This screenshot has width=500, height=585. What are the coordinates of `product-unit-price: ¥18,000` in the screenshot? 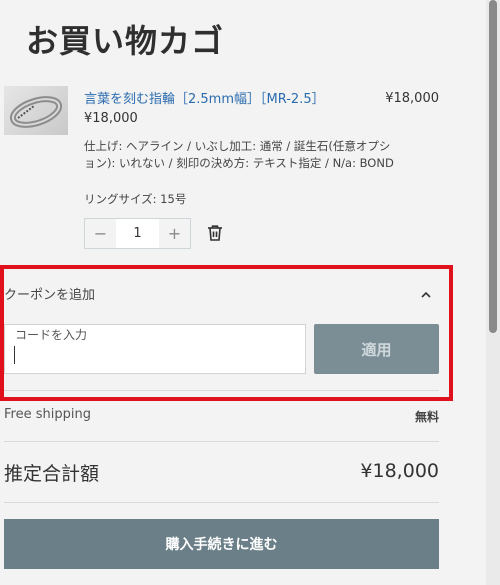 It's located at (111, 118).